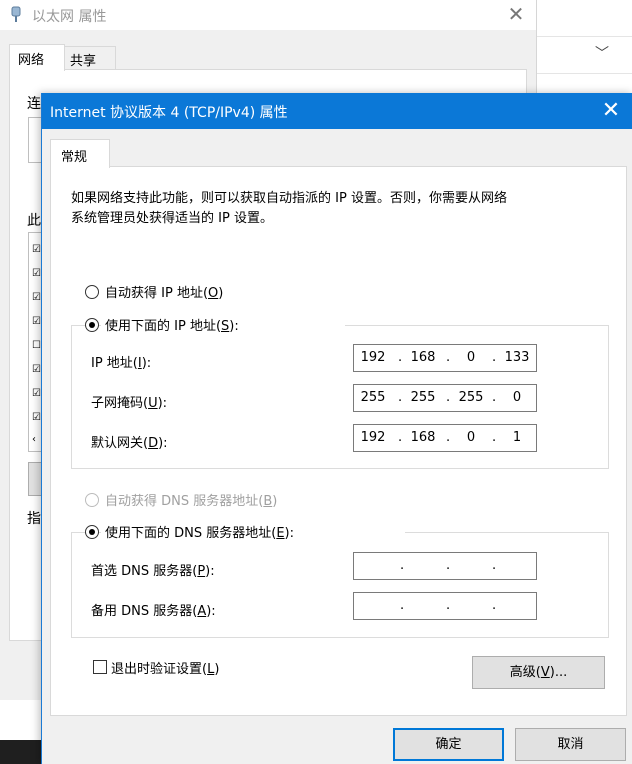  What do you see at coordinates (153, 611) in the screenshot?
I see `alternate-dns-label: 备用 DNS 服务器(A):` at bounding box center [153, 611].